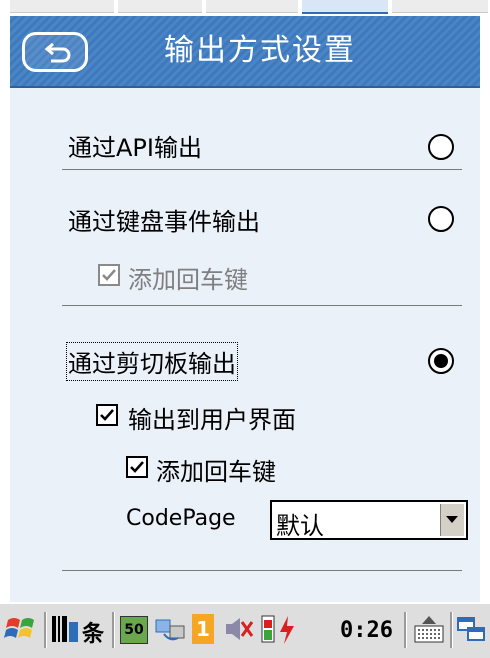 The width and height of the screenshot is (490, 658). Describe the element at coordinates (216, 472) in the screenshot. I see `clipboard-add-enter-label: 添加回车键` at that location.